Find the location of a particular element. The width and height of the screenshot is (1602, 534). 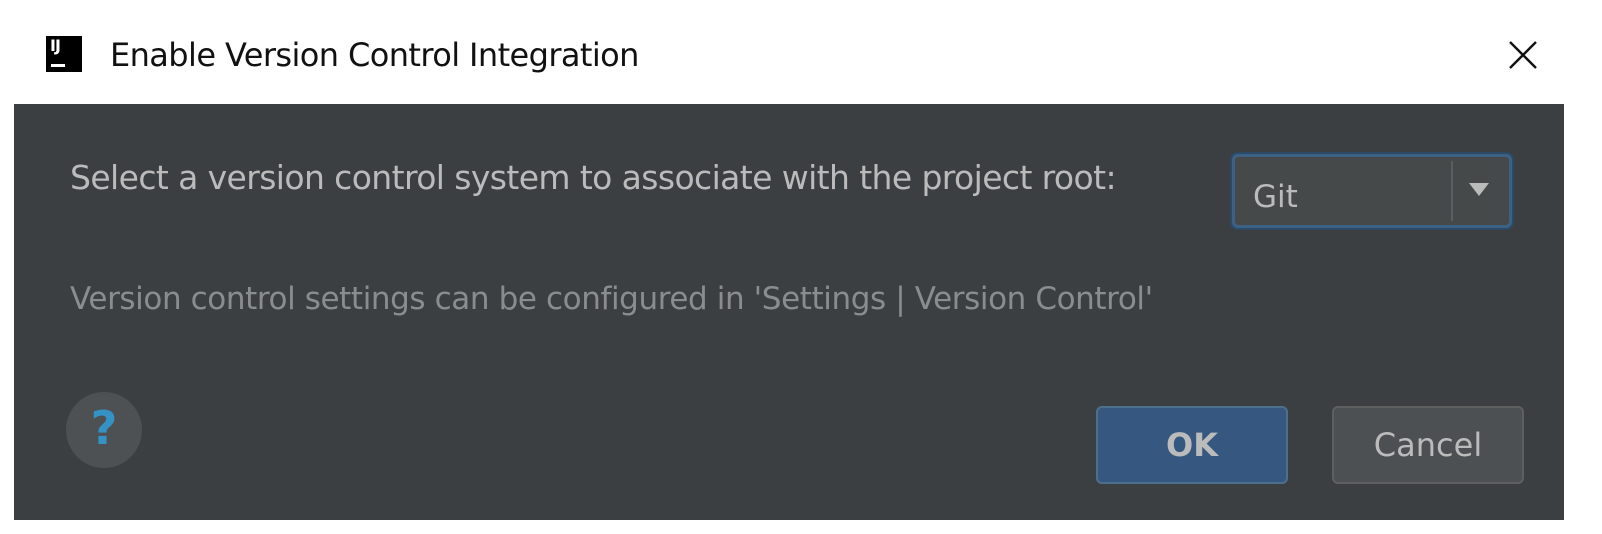

app-icon-text: IJ is located at coordinates (55, 45).